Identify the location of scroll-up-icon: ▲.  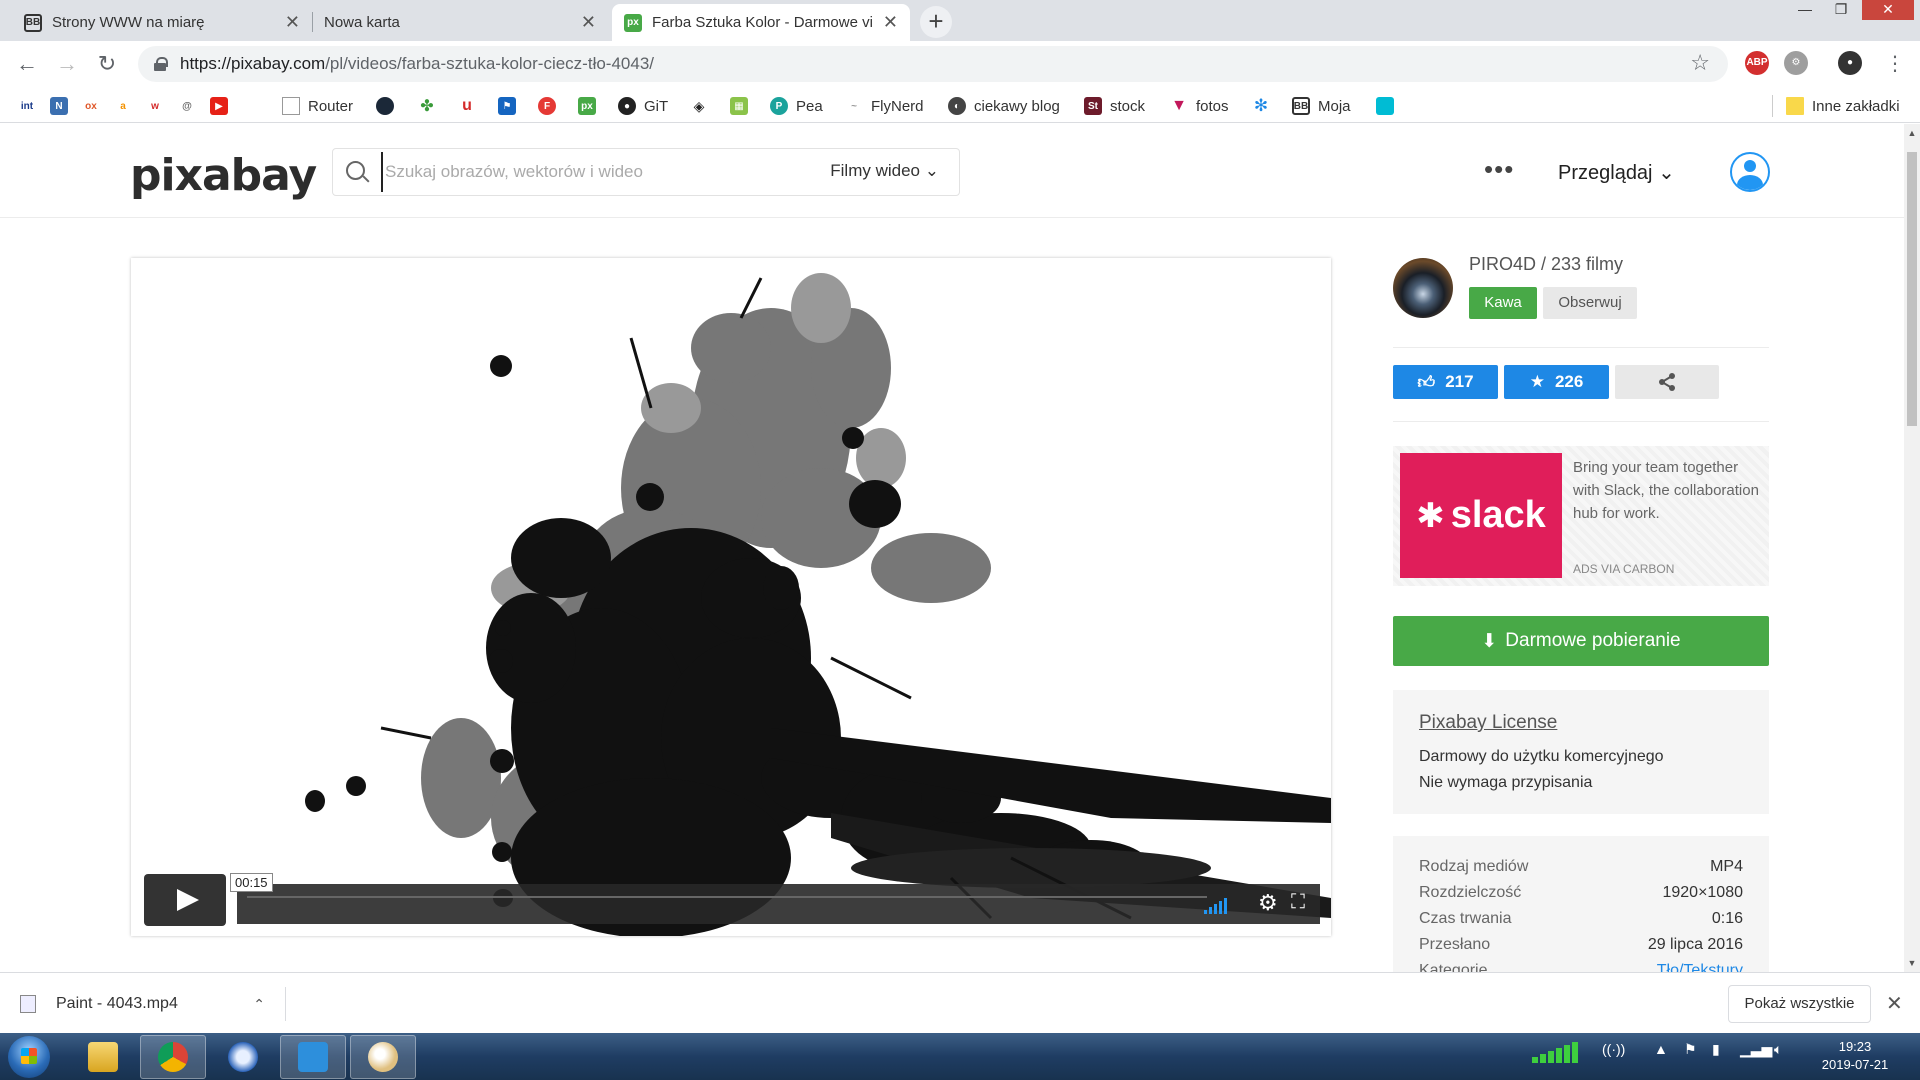
(1912, 133).